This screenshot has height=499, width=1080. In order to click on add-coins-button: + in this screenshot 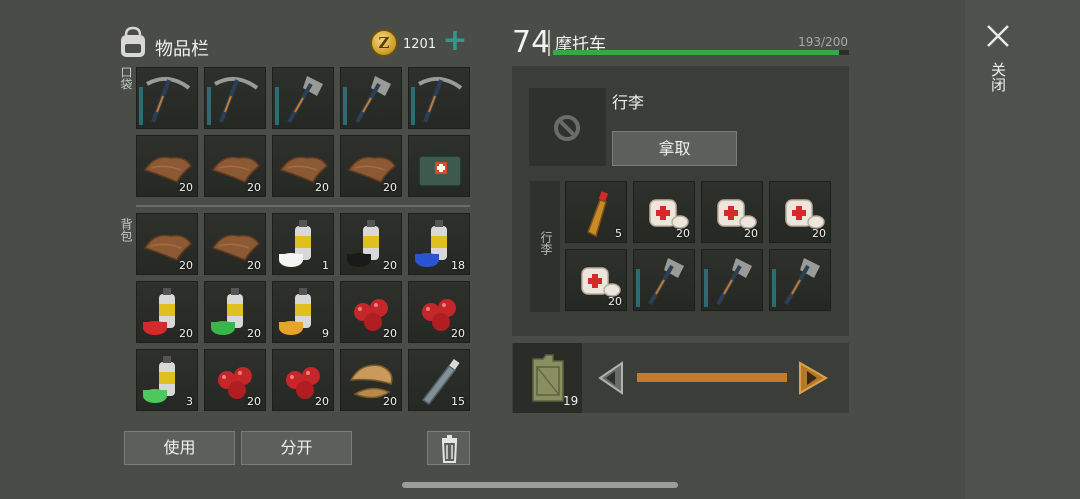, I will do `click(455, 41)`.